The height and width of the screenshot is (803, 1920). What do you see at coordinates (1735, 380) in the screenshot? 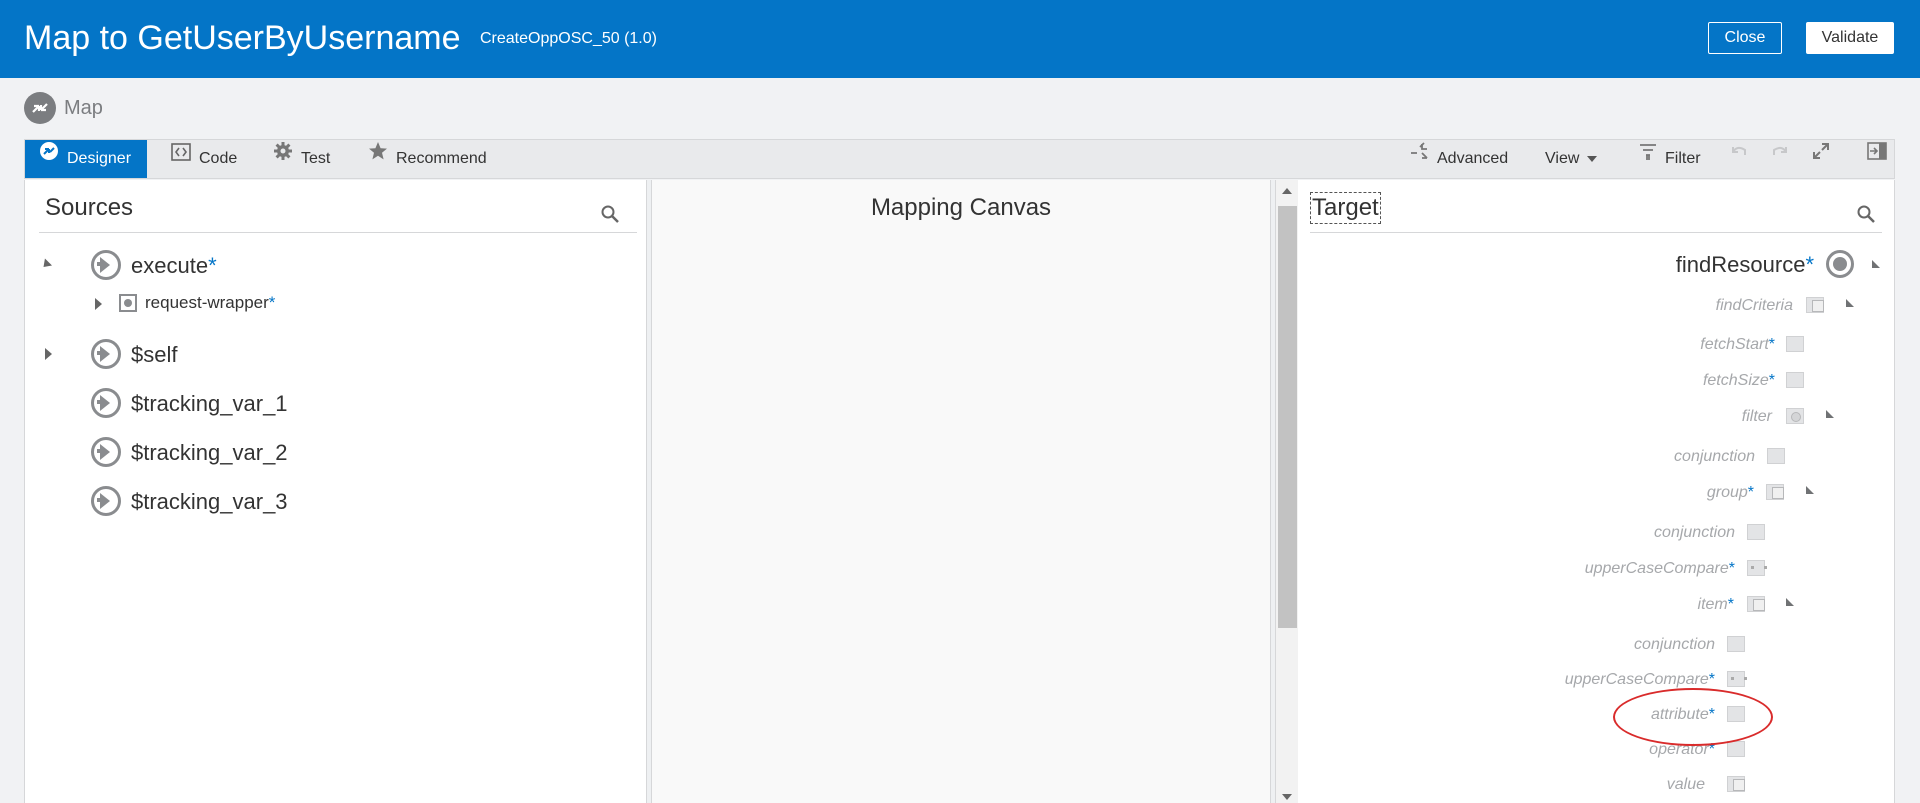
I see `target-label-fetchsize: fetchSize` at bounding box center [1735, 380].